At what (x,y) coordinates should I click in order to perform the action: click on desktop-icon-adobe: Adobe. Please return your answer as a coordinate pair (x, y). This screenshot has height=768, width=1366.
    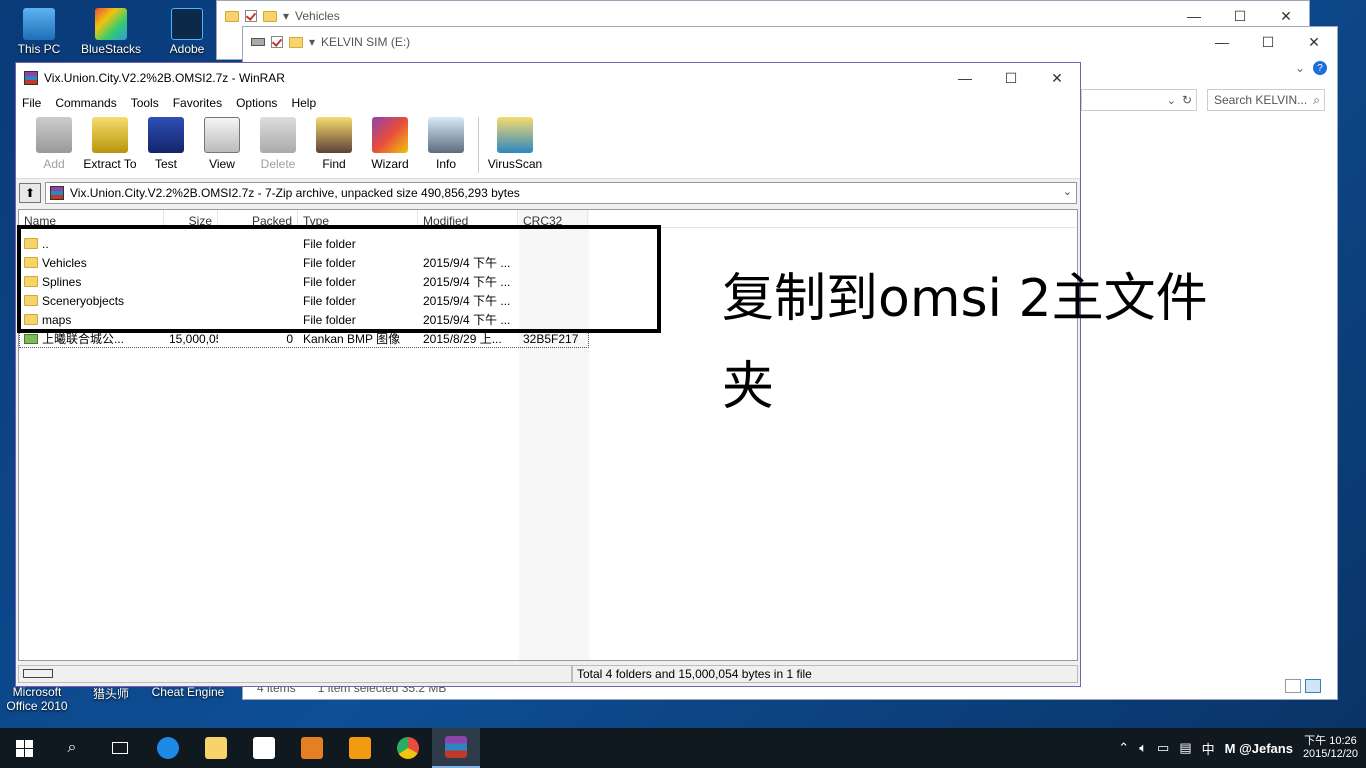
    Looking at the image, I should click on (187, 32).